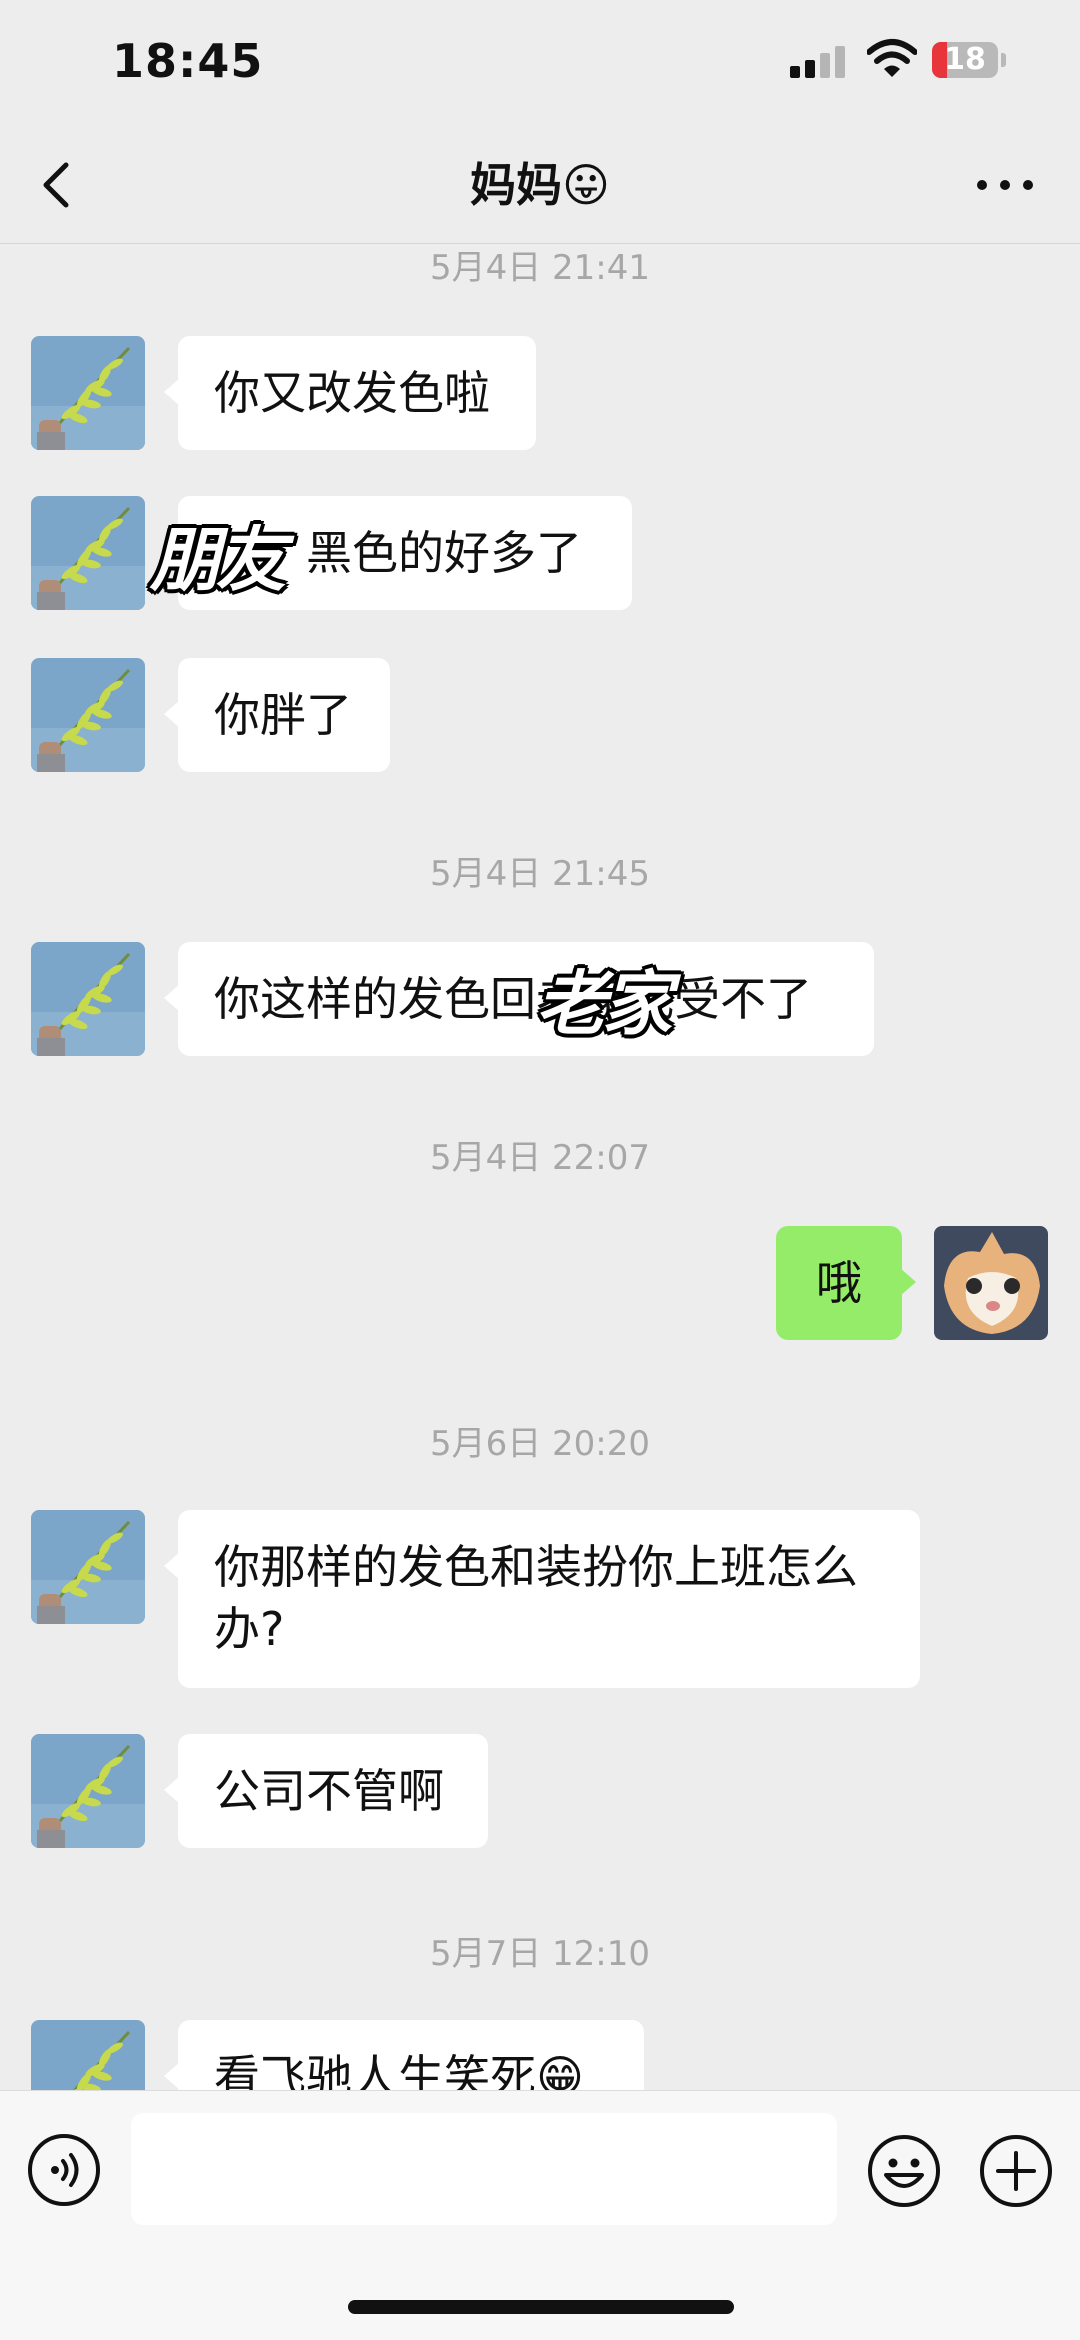  What do you see at coordinates (892, 58) in the screenshot?
I see `wifi-icon` at bounding box center [892, 58].